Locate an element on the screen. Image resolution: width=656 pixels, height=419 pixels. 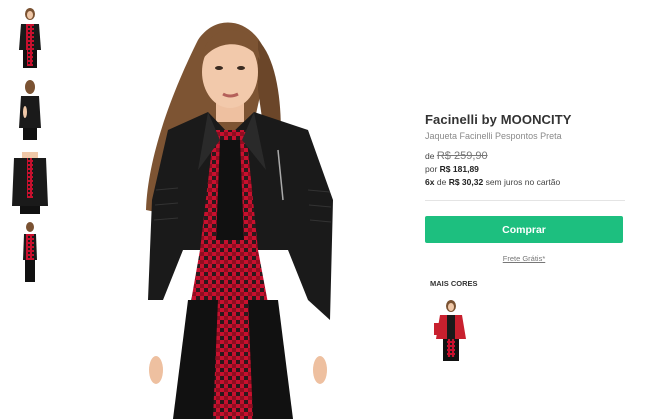
price-from-prefix: de is located at coordinates (430, 156).